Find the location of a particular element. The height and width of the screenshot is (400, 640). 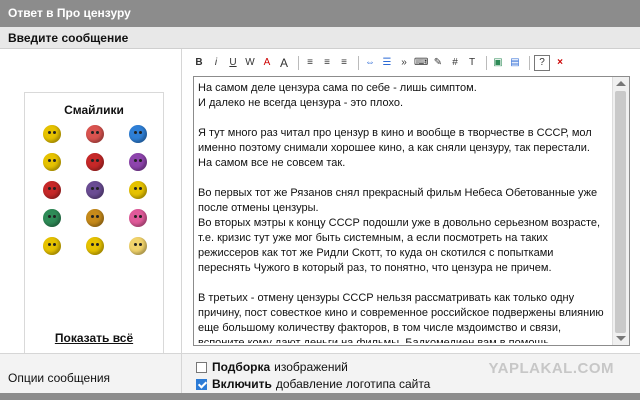

option-gallery-text: изображений is located at coordinates (311, 367).